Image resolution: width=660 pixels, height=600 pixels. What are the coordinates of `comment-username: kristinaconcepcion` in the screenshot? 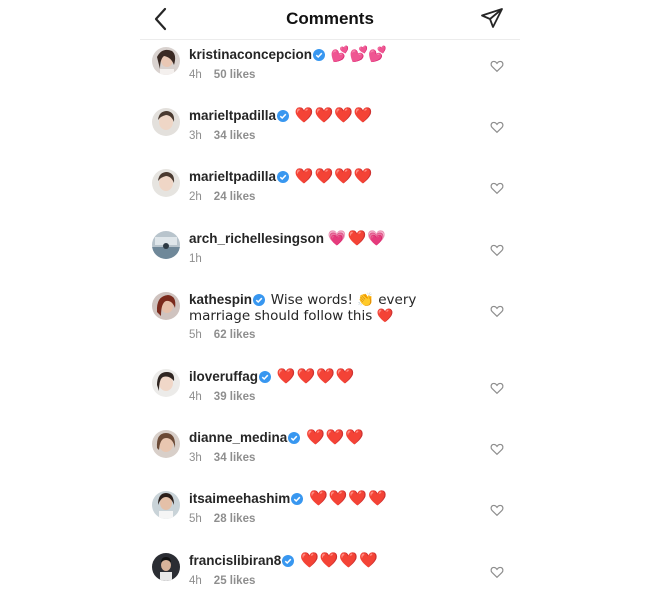 It's located at (250, 54).